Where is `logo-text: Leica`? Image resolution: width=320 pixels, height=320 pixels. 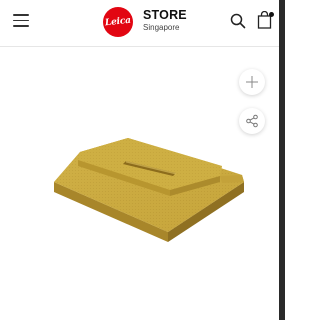
logo-text: Leica is located at coordinates (118, 22).